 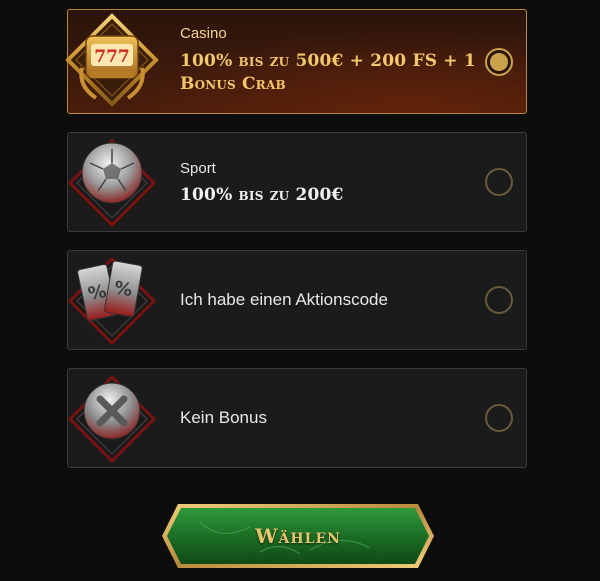 I want to click on bonus-option-no-bonus: Kein Bonus, so click(x=297, y=418).